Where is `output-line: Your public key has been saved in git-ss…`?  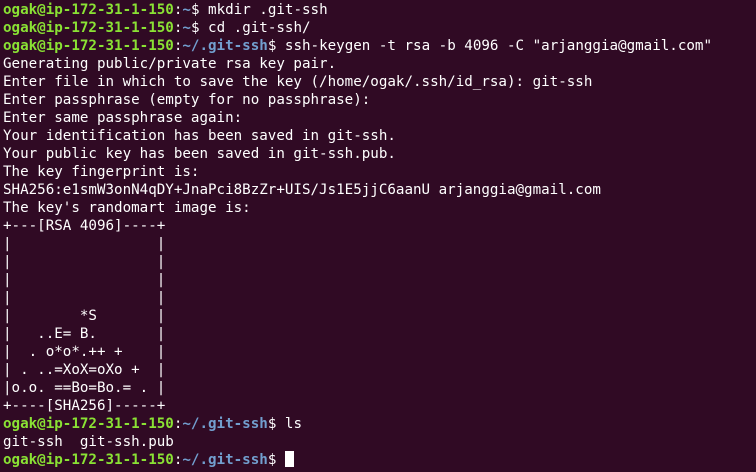
output-line: Your public key has been saved in git-ss… is located at coordinates (379, 154).